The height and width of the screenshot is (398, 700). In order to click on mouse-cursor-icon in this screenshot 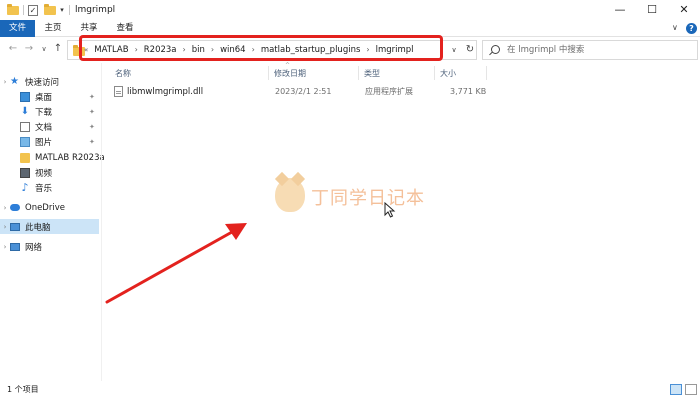, I will do `click(390, 210)`.